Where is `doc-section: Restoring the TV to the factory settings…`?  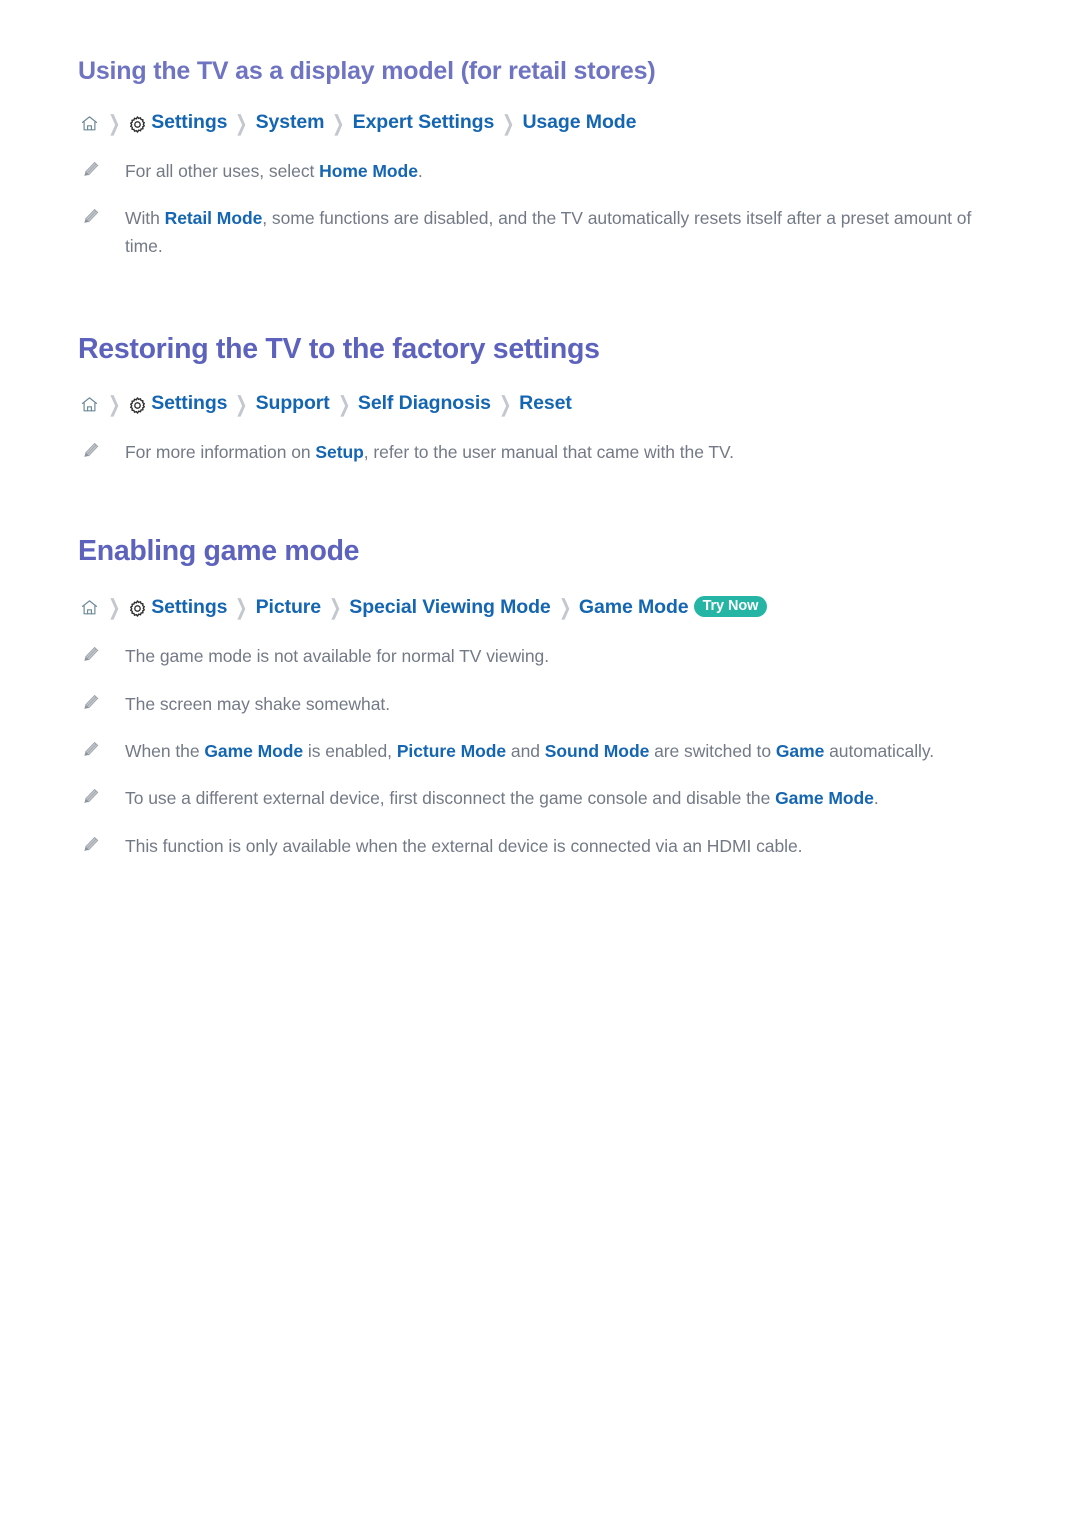
doc-section: Restoring the TV to the factory settings… is located at coordinates (540, 372).